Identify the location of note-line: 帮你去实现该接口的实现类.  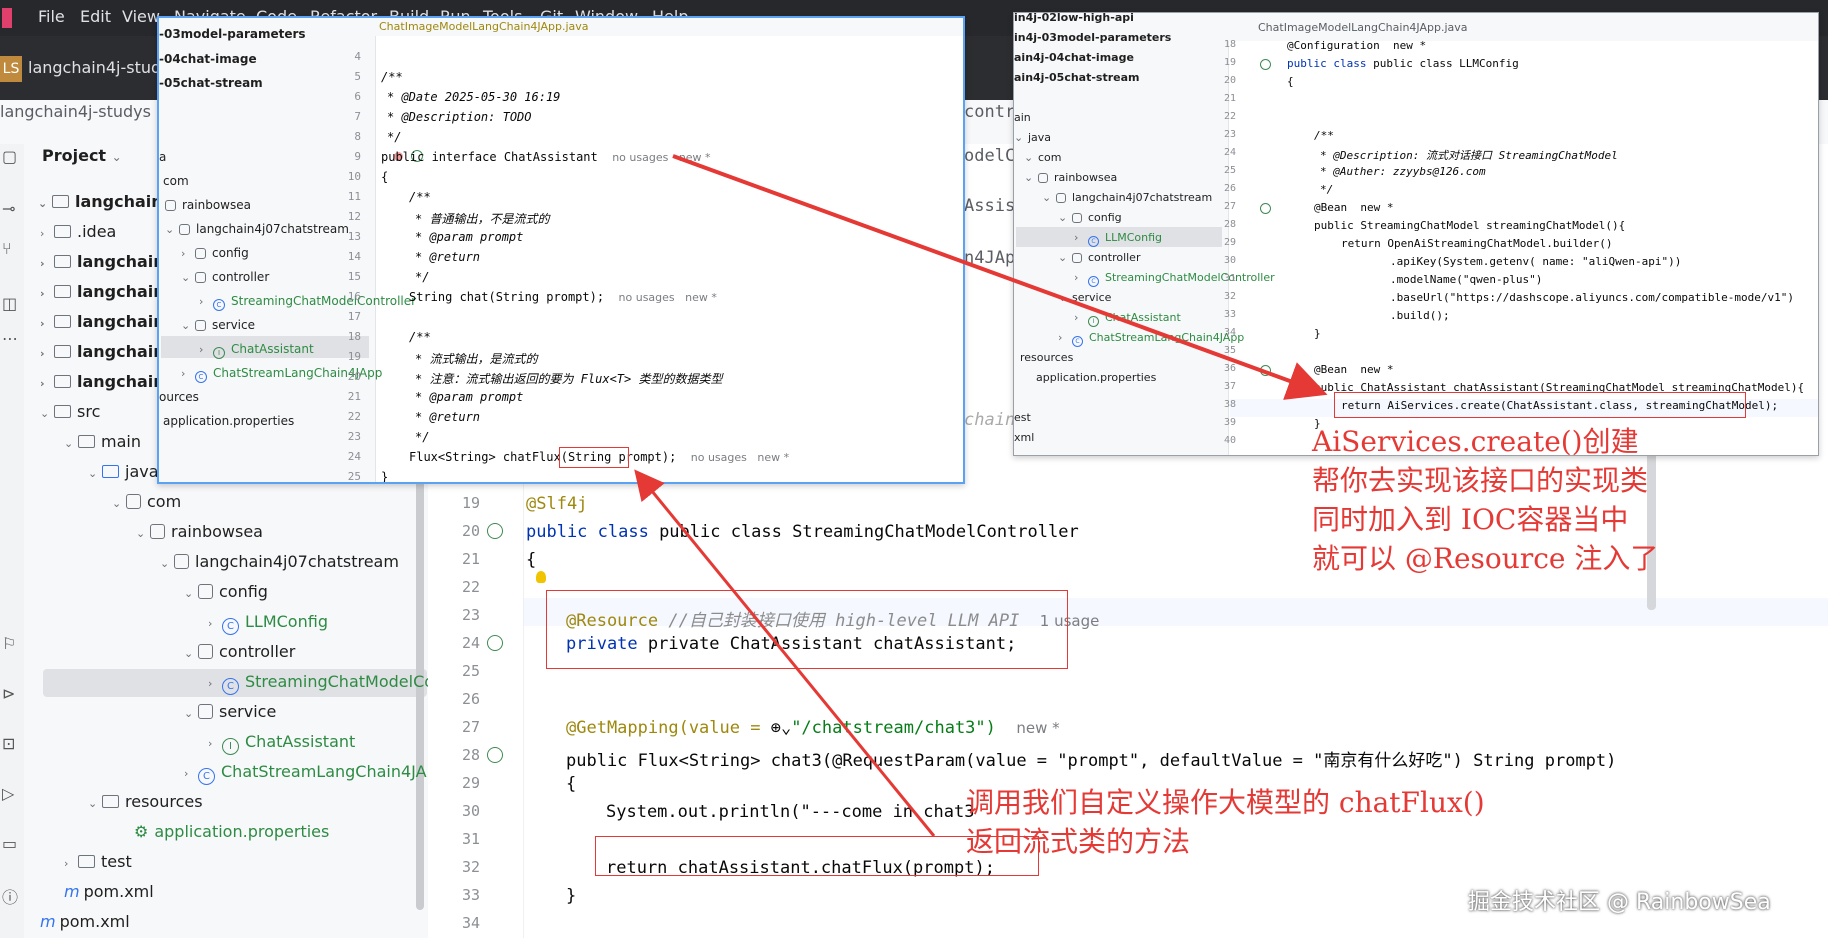
(1480, 480).